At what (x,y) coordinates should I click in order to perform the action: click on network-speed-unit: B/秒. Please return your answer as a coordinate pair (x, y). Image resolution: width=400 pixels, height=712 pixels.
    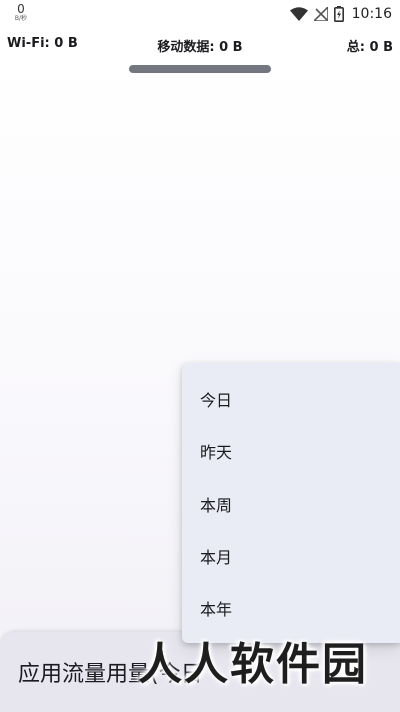
    Looking at the image, I should click on (21, 18).